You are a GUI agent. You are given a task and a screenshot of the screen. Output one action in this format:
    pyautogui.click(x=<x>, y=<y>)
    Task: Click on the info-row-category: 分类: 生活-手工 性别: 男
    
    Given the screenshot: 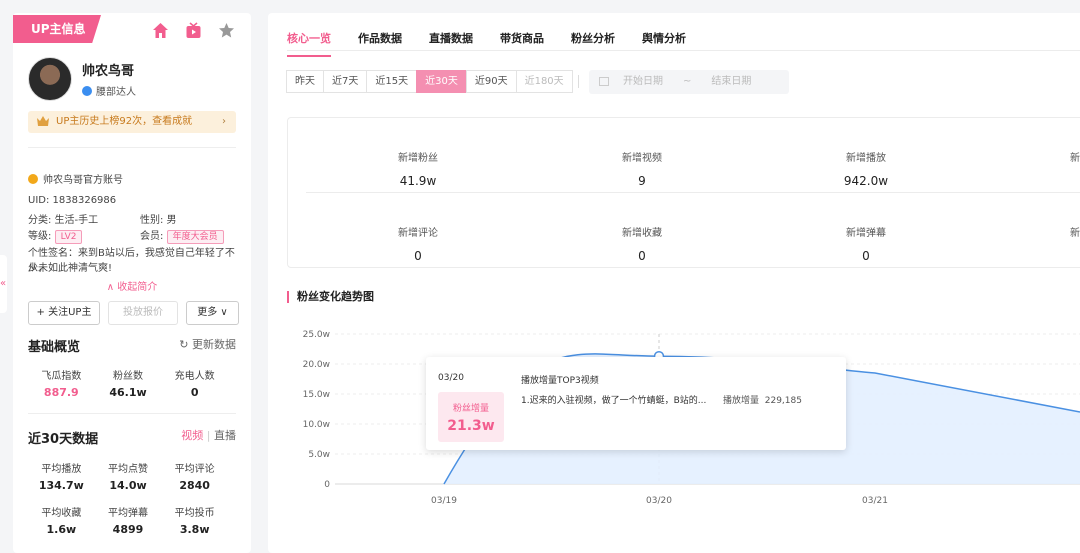 What is the action you would take?
    pyautogui.click(x=102, y=218)
    